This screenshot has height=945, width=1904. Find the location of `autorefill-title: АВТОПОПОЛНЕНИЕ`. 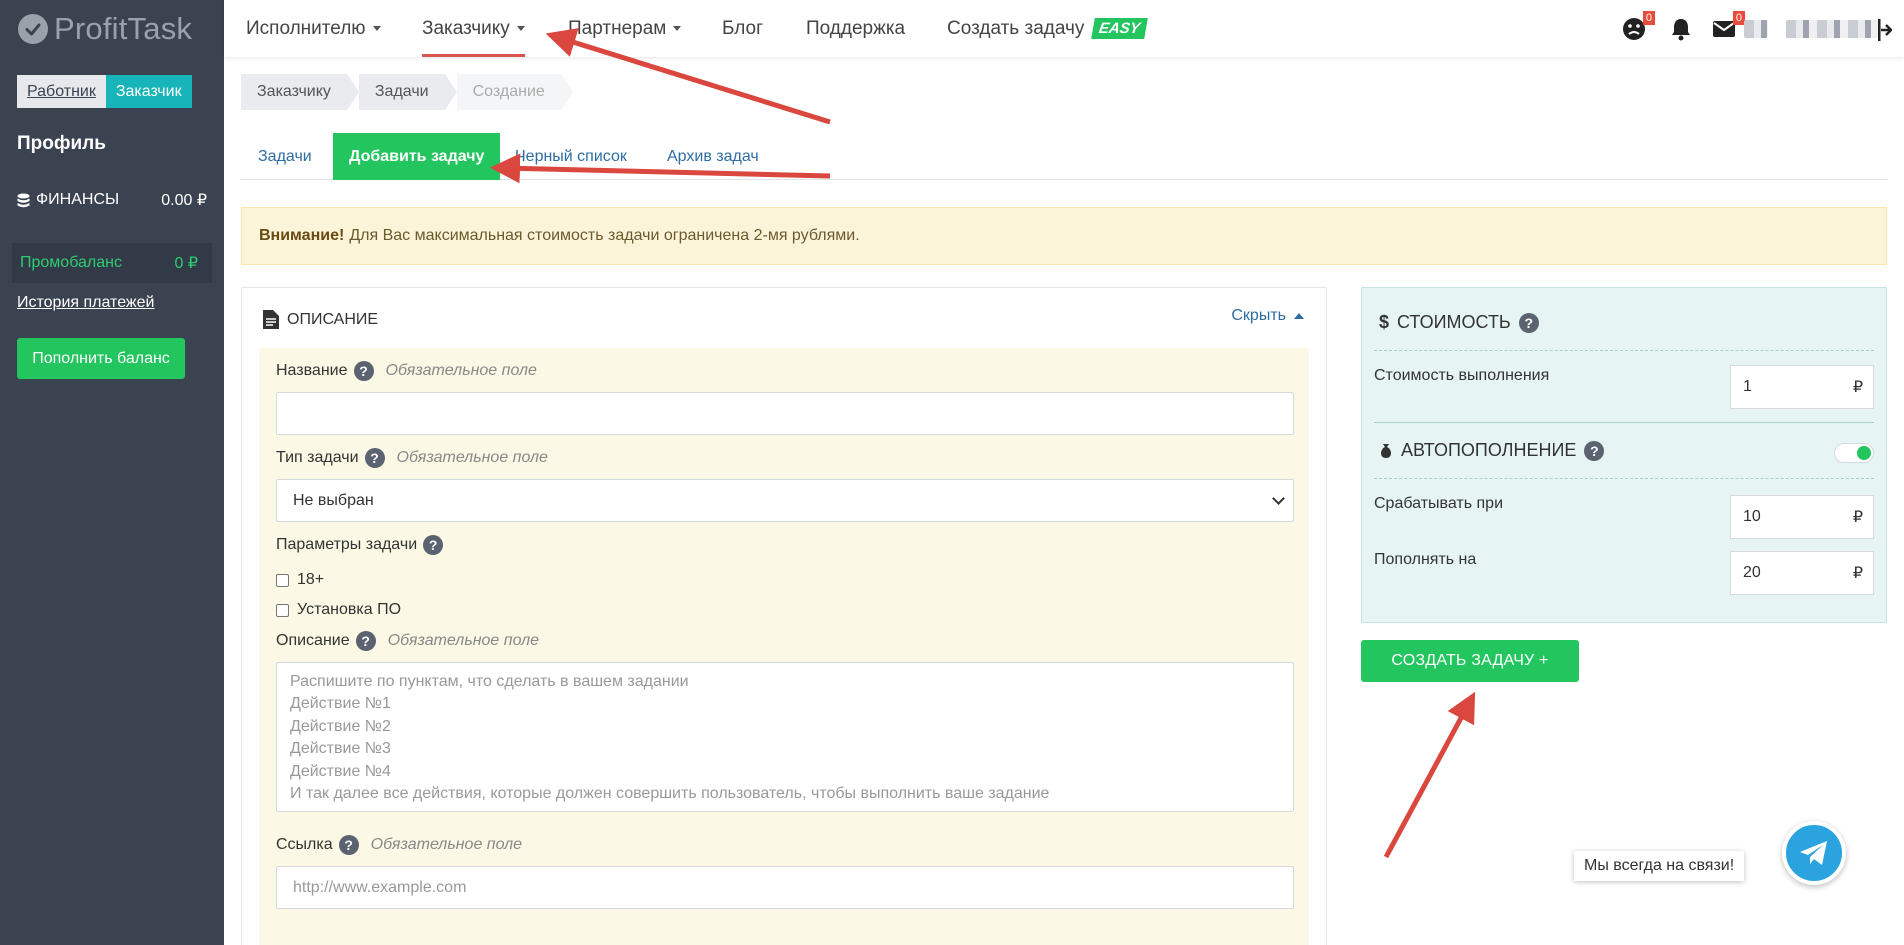

autorefill-title: АВТОПОПОЛНЕНИЕ is located at coordinates (1489, 450).